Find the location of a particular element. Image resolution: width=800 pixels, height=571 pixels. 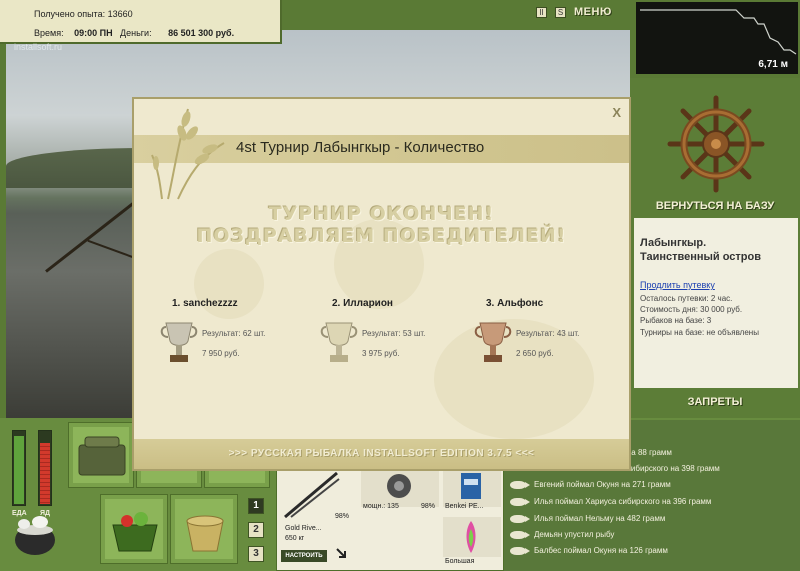

inventory-slot-tackle-box is located at coordinates (101, 455).